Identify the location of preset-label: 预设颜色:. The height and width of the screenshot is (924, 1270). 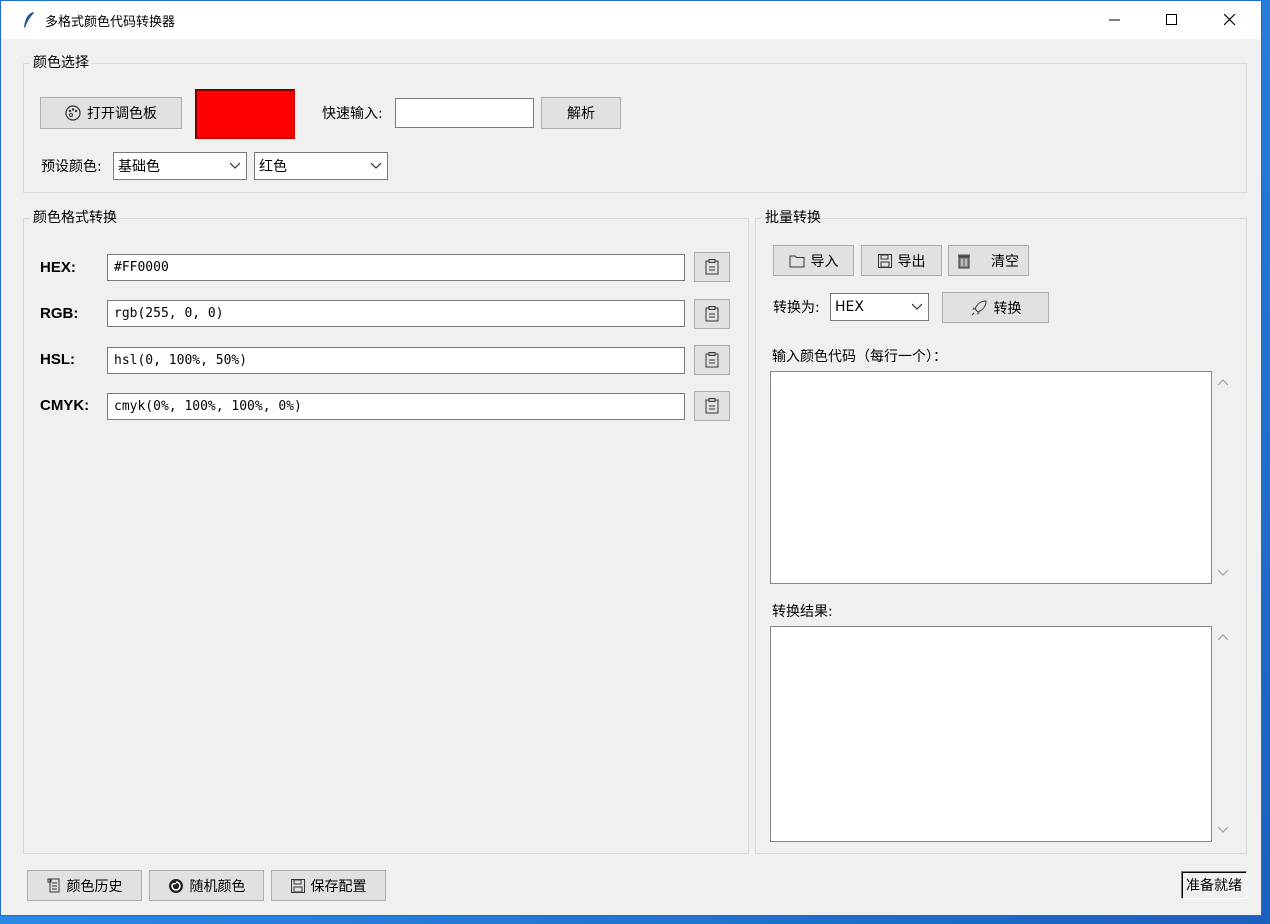
(71, 167).